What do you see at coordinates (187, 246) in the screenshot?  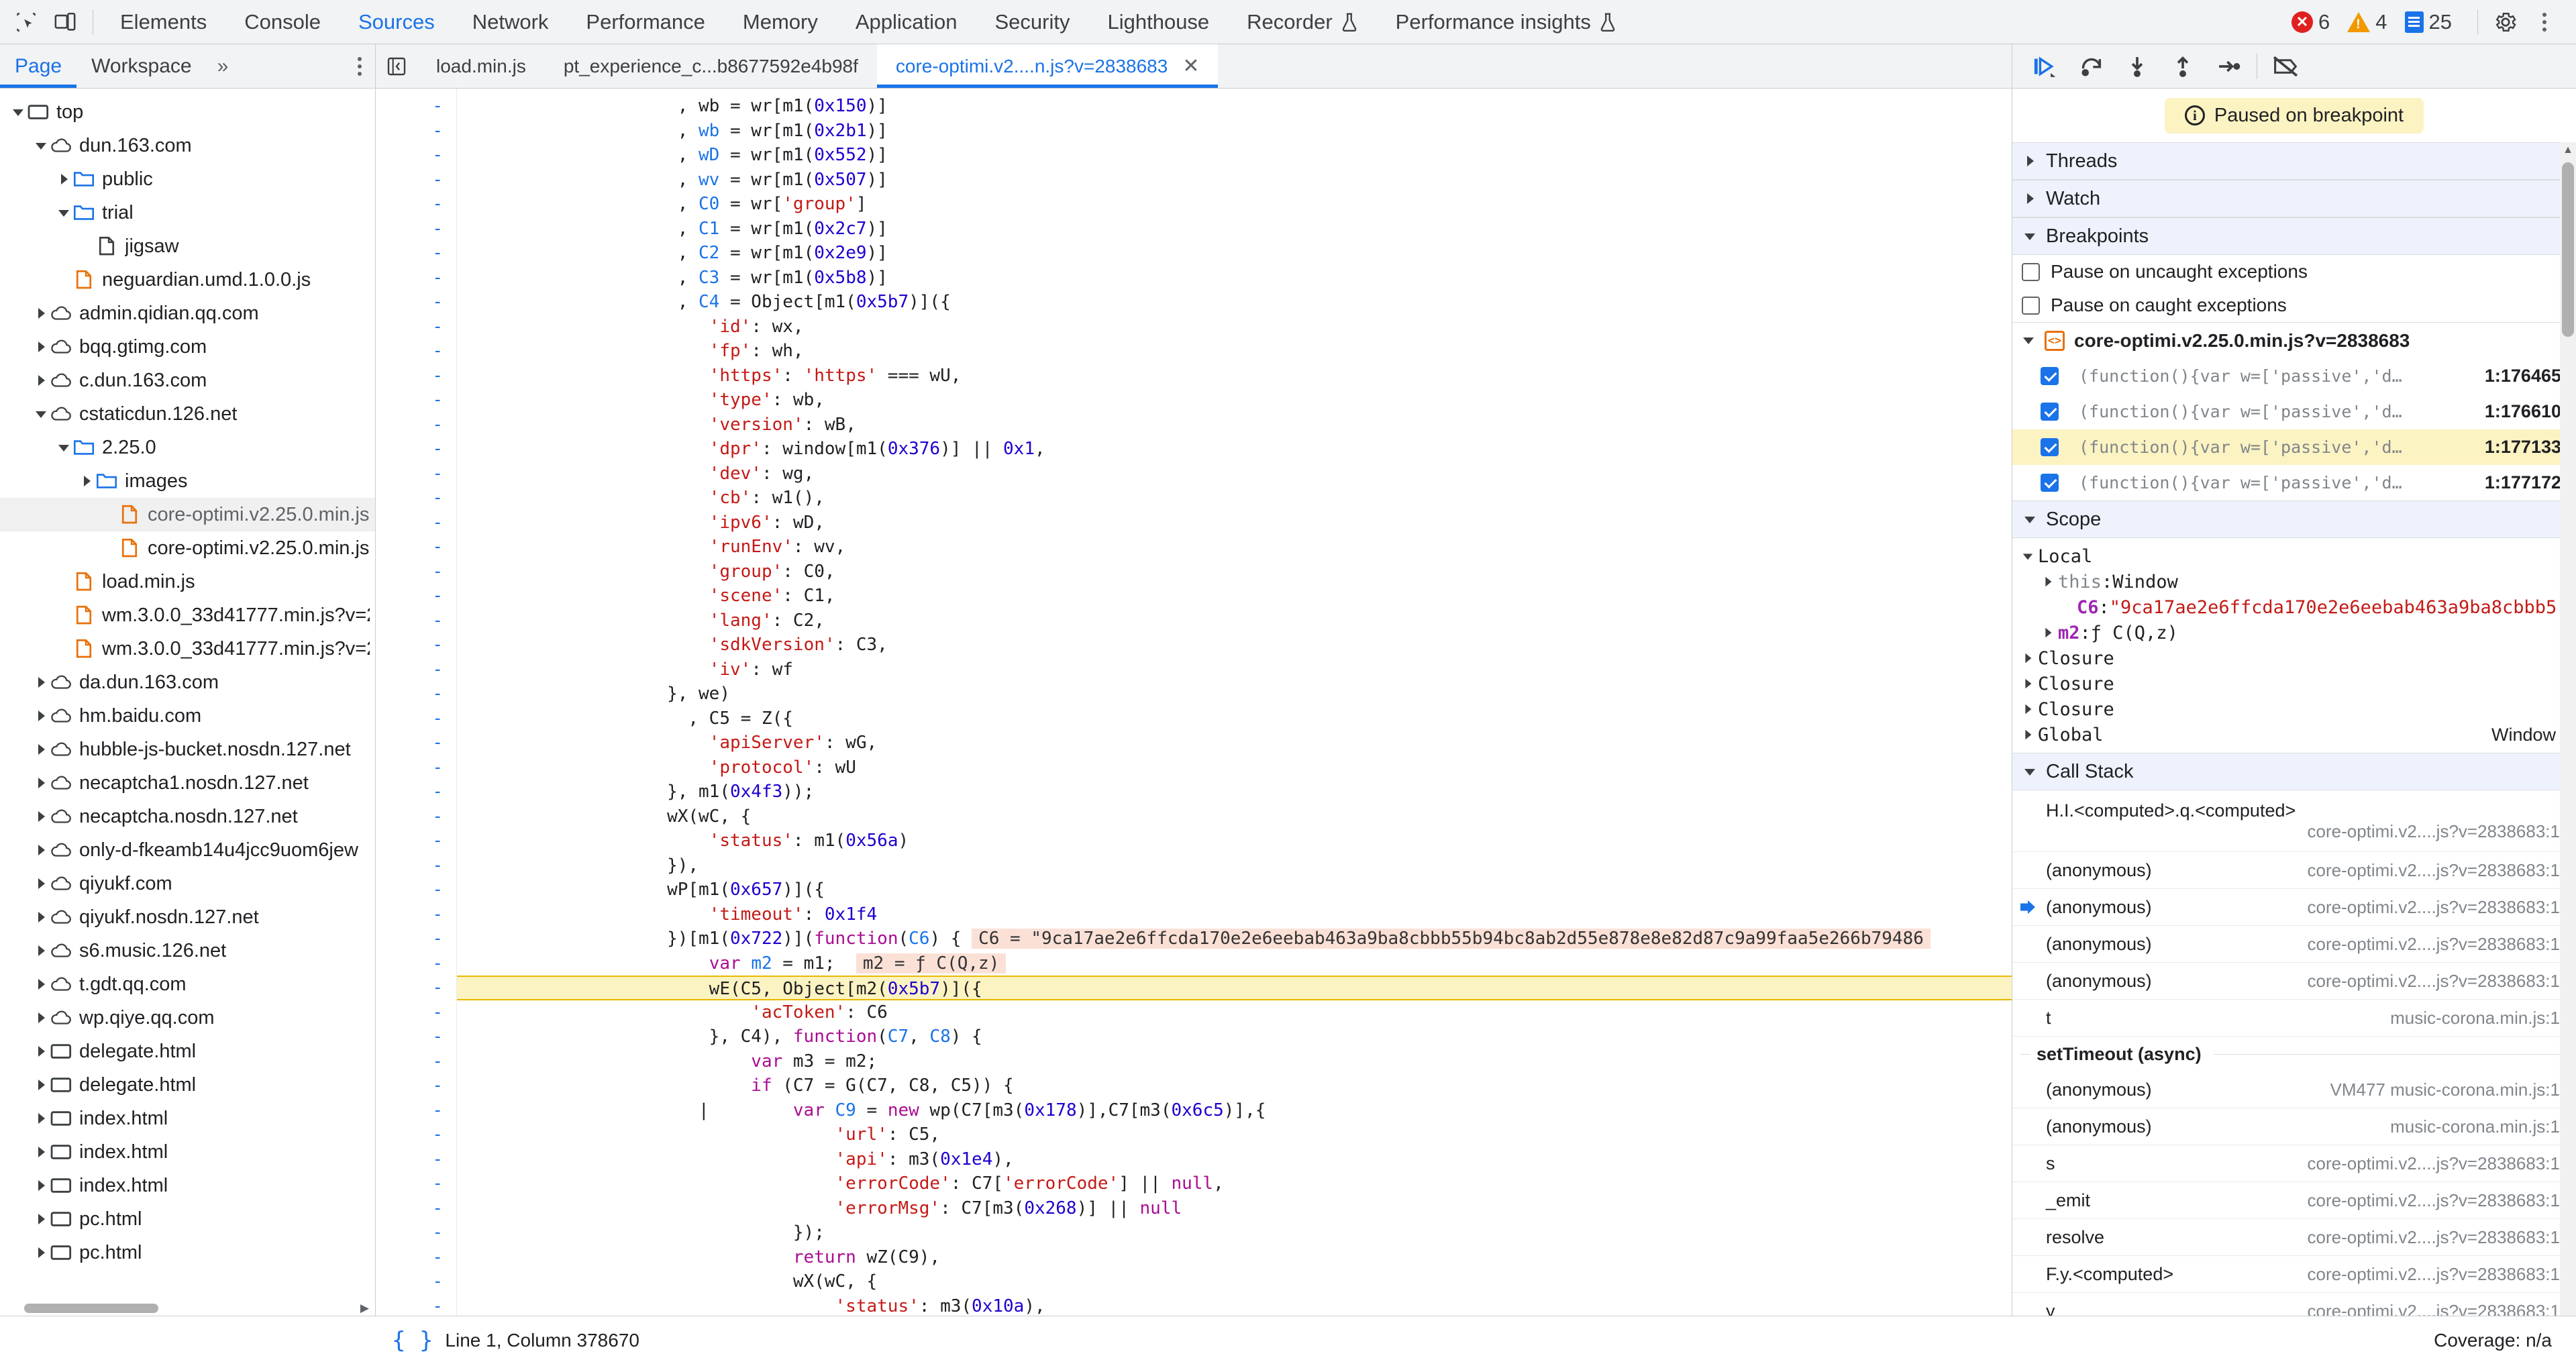 I see `tree-row: jigsaw` at bounding box center [187, 246].